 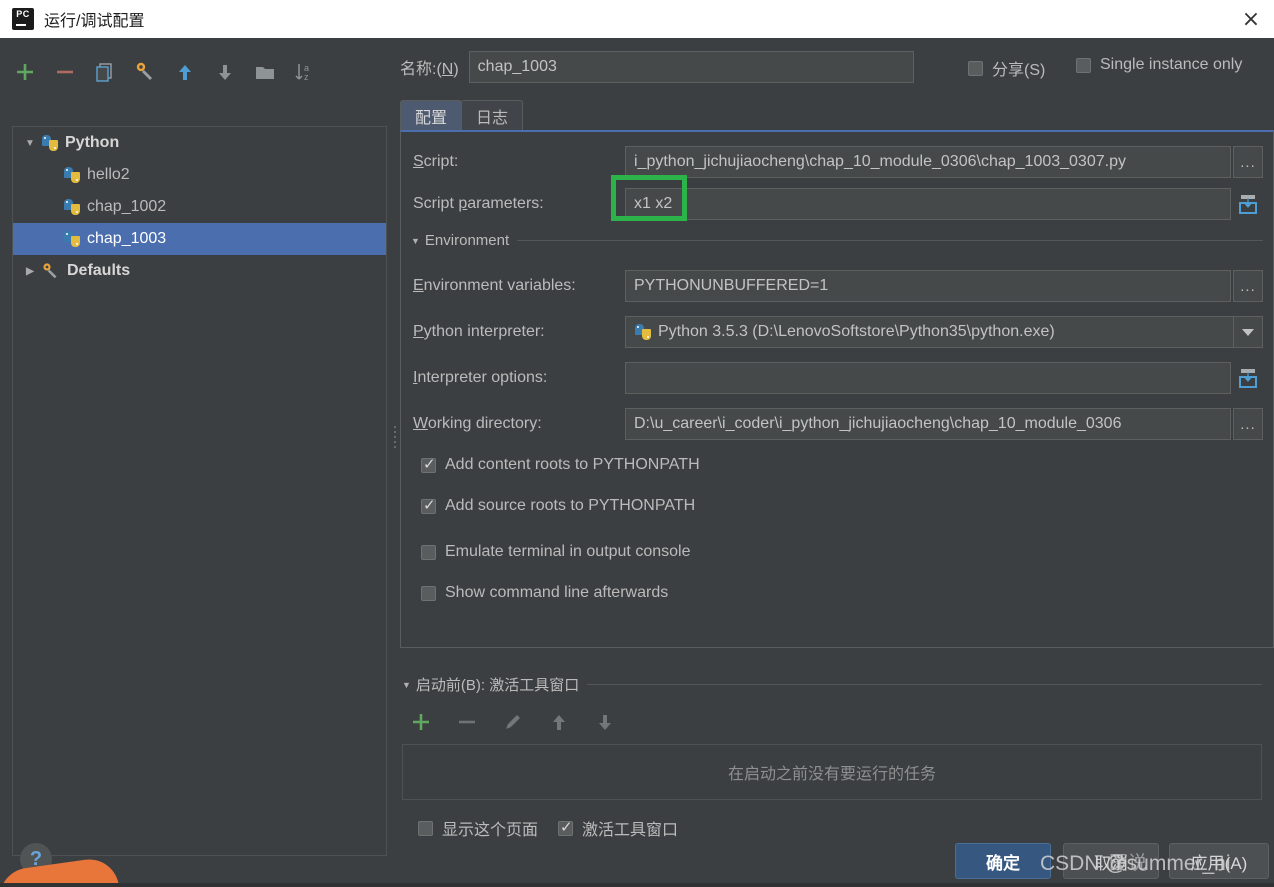 What do you see at coordinates (65, 72) in the screenshot?
I see `remove-button` at bounding box center [65, 72].